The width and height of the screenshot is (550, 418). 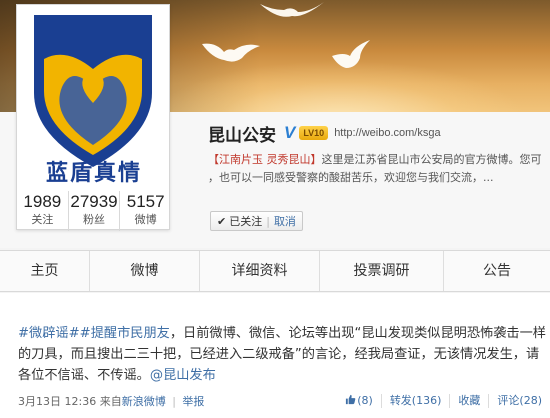 What do you see at coordinates (145, 271) in the screenshot?
I see `tab-weibo: 微博` at bounding box center [145, 271].